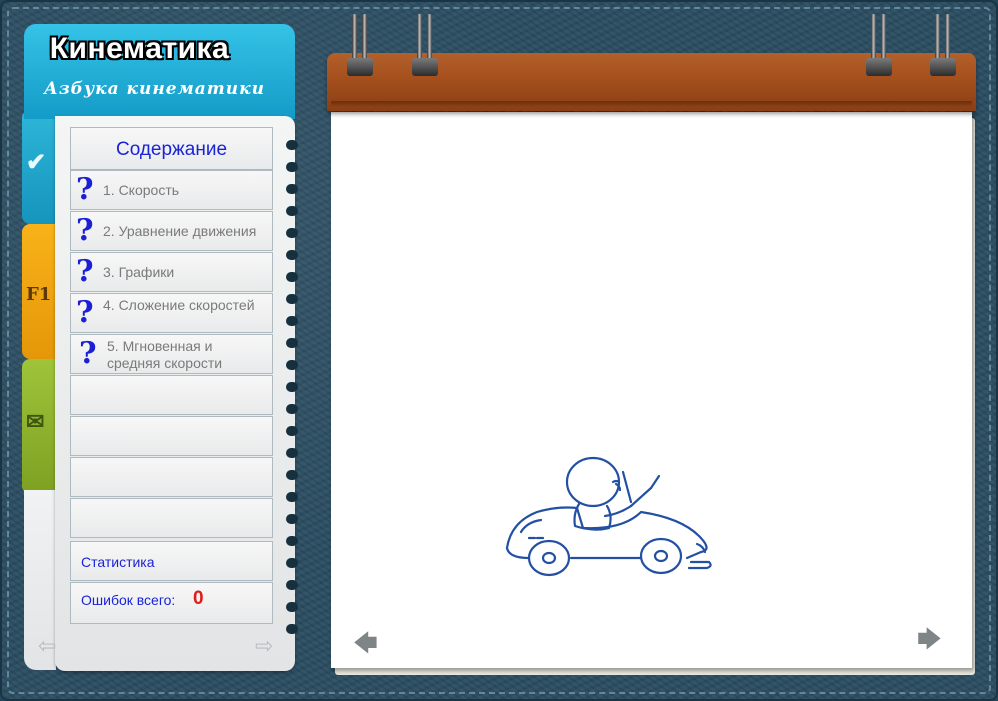  I want to click on app-title: Кинематика, so click(139, 48).